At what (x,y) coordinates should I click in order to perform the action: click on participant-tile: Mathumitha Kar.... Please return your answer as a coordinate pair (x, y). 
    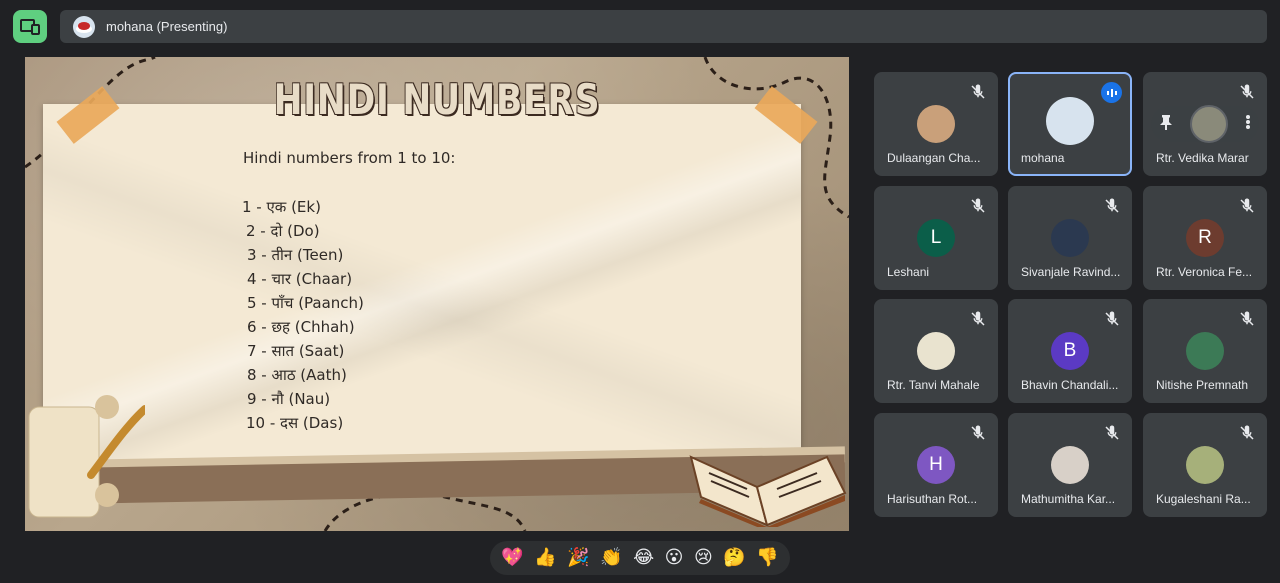
    Looking at the image, I should click on (1070, 465).